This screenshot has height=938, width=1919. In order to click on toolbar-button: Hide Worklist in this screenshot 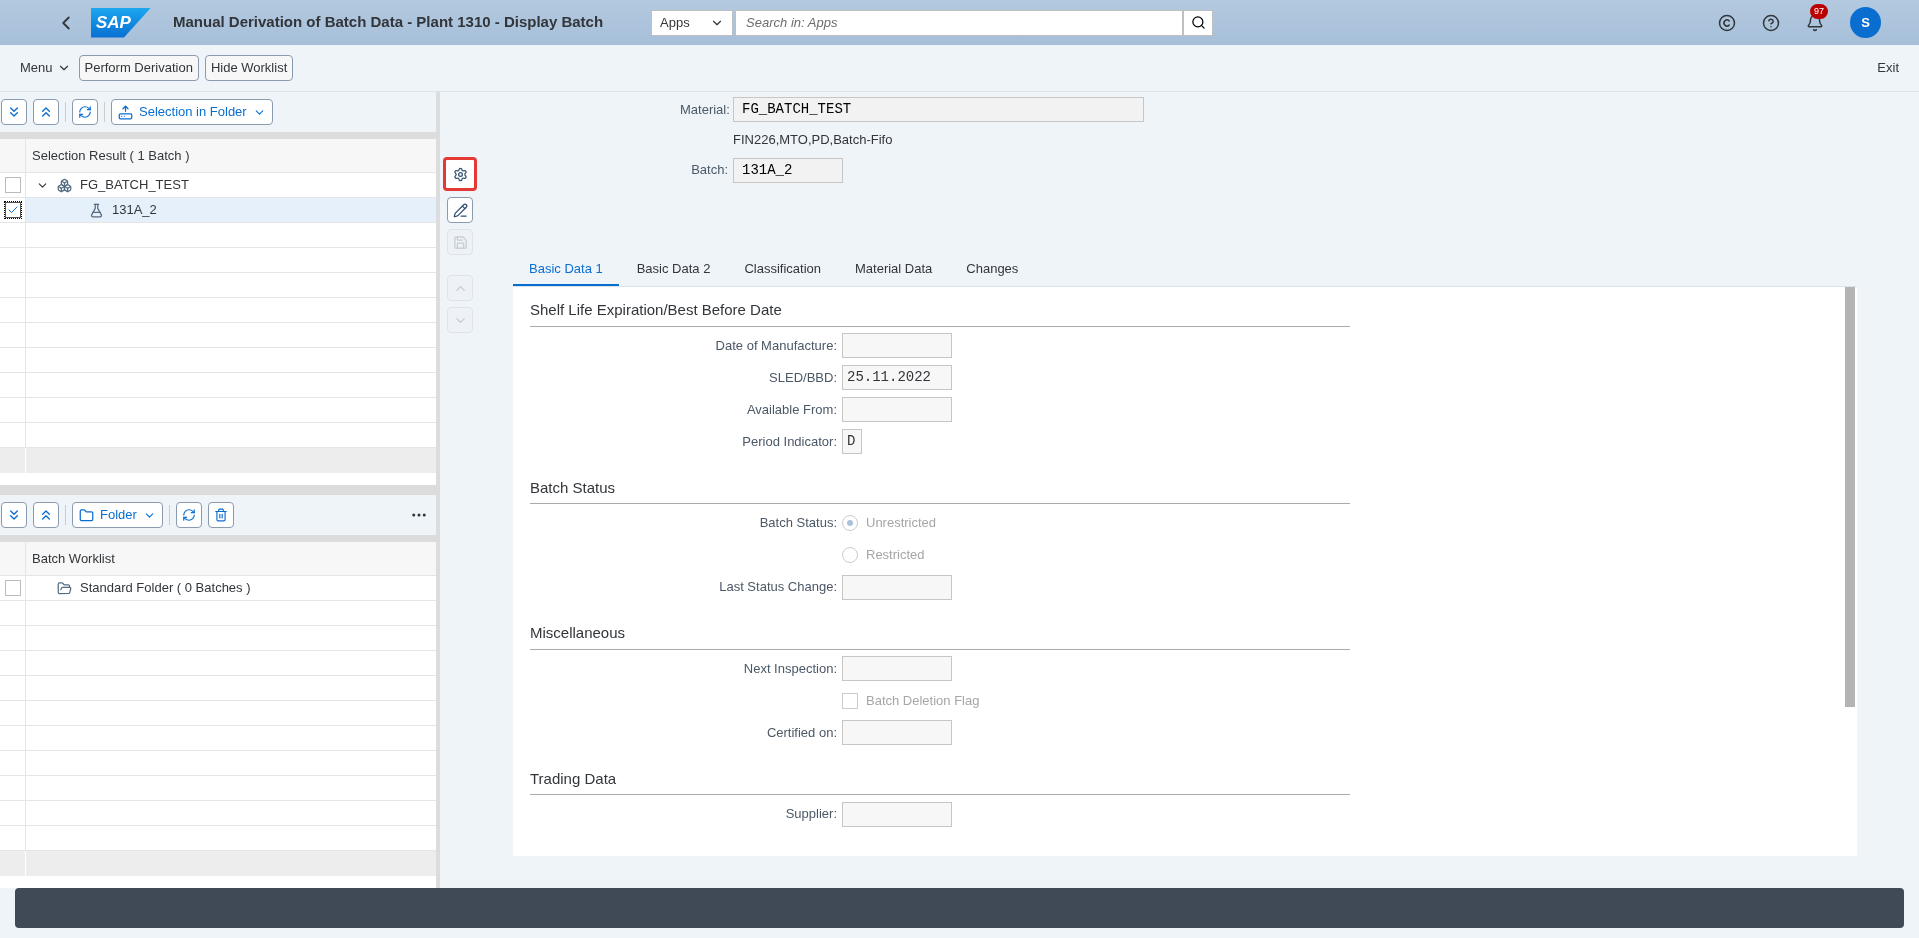, I will do `click(249, 68)`.